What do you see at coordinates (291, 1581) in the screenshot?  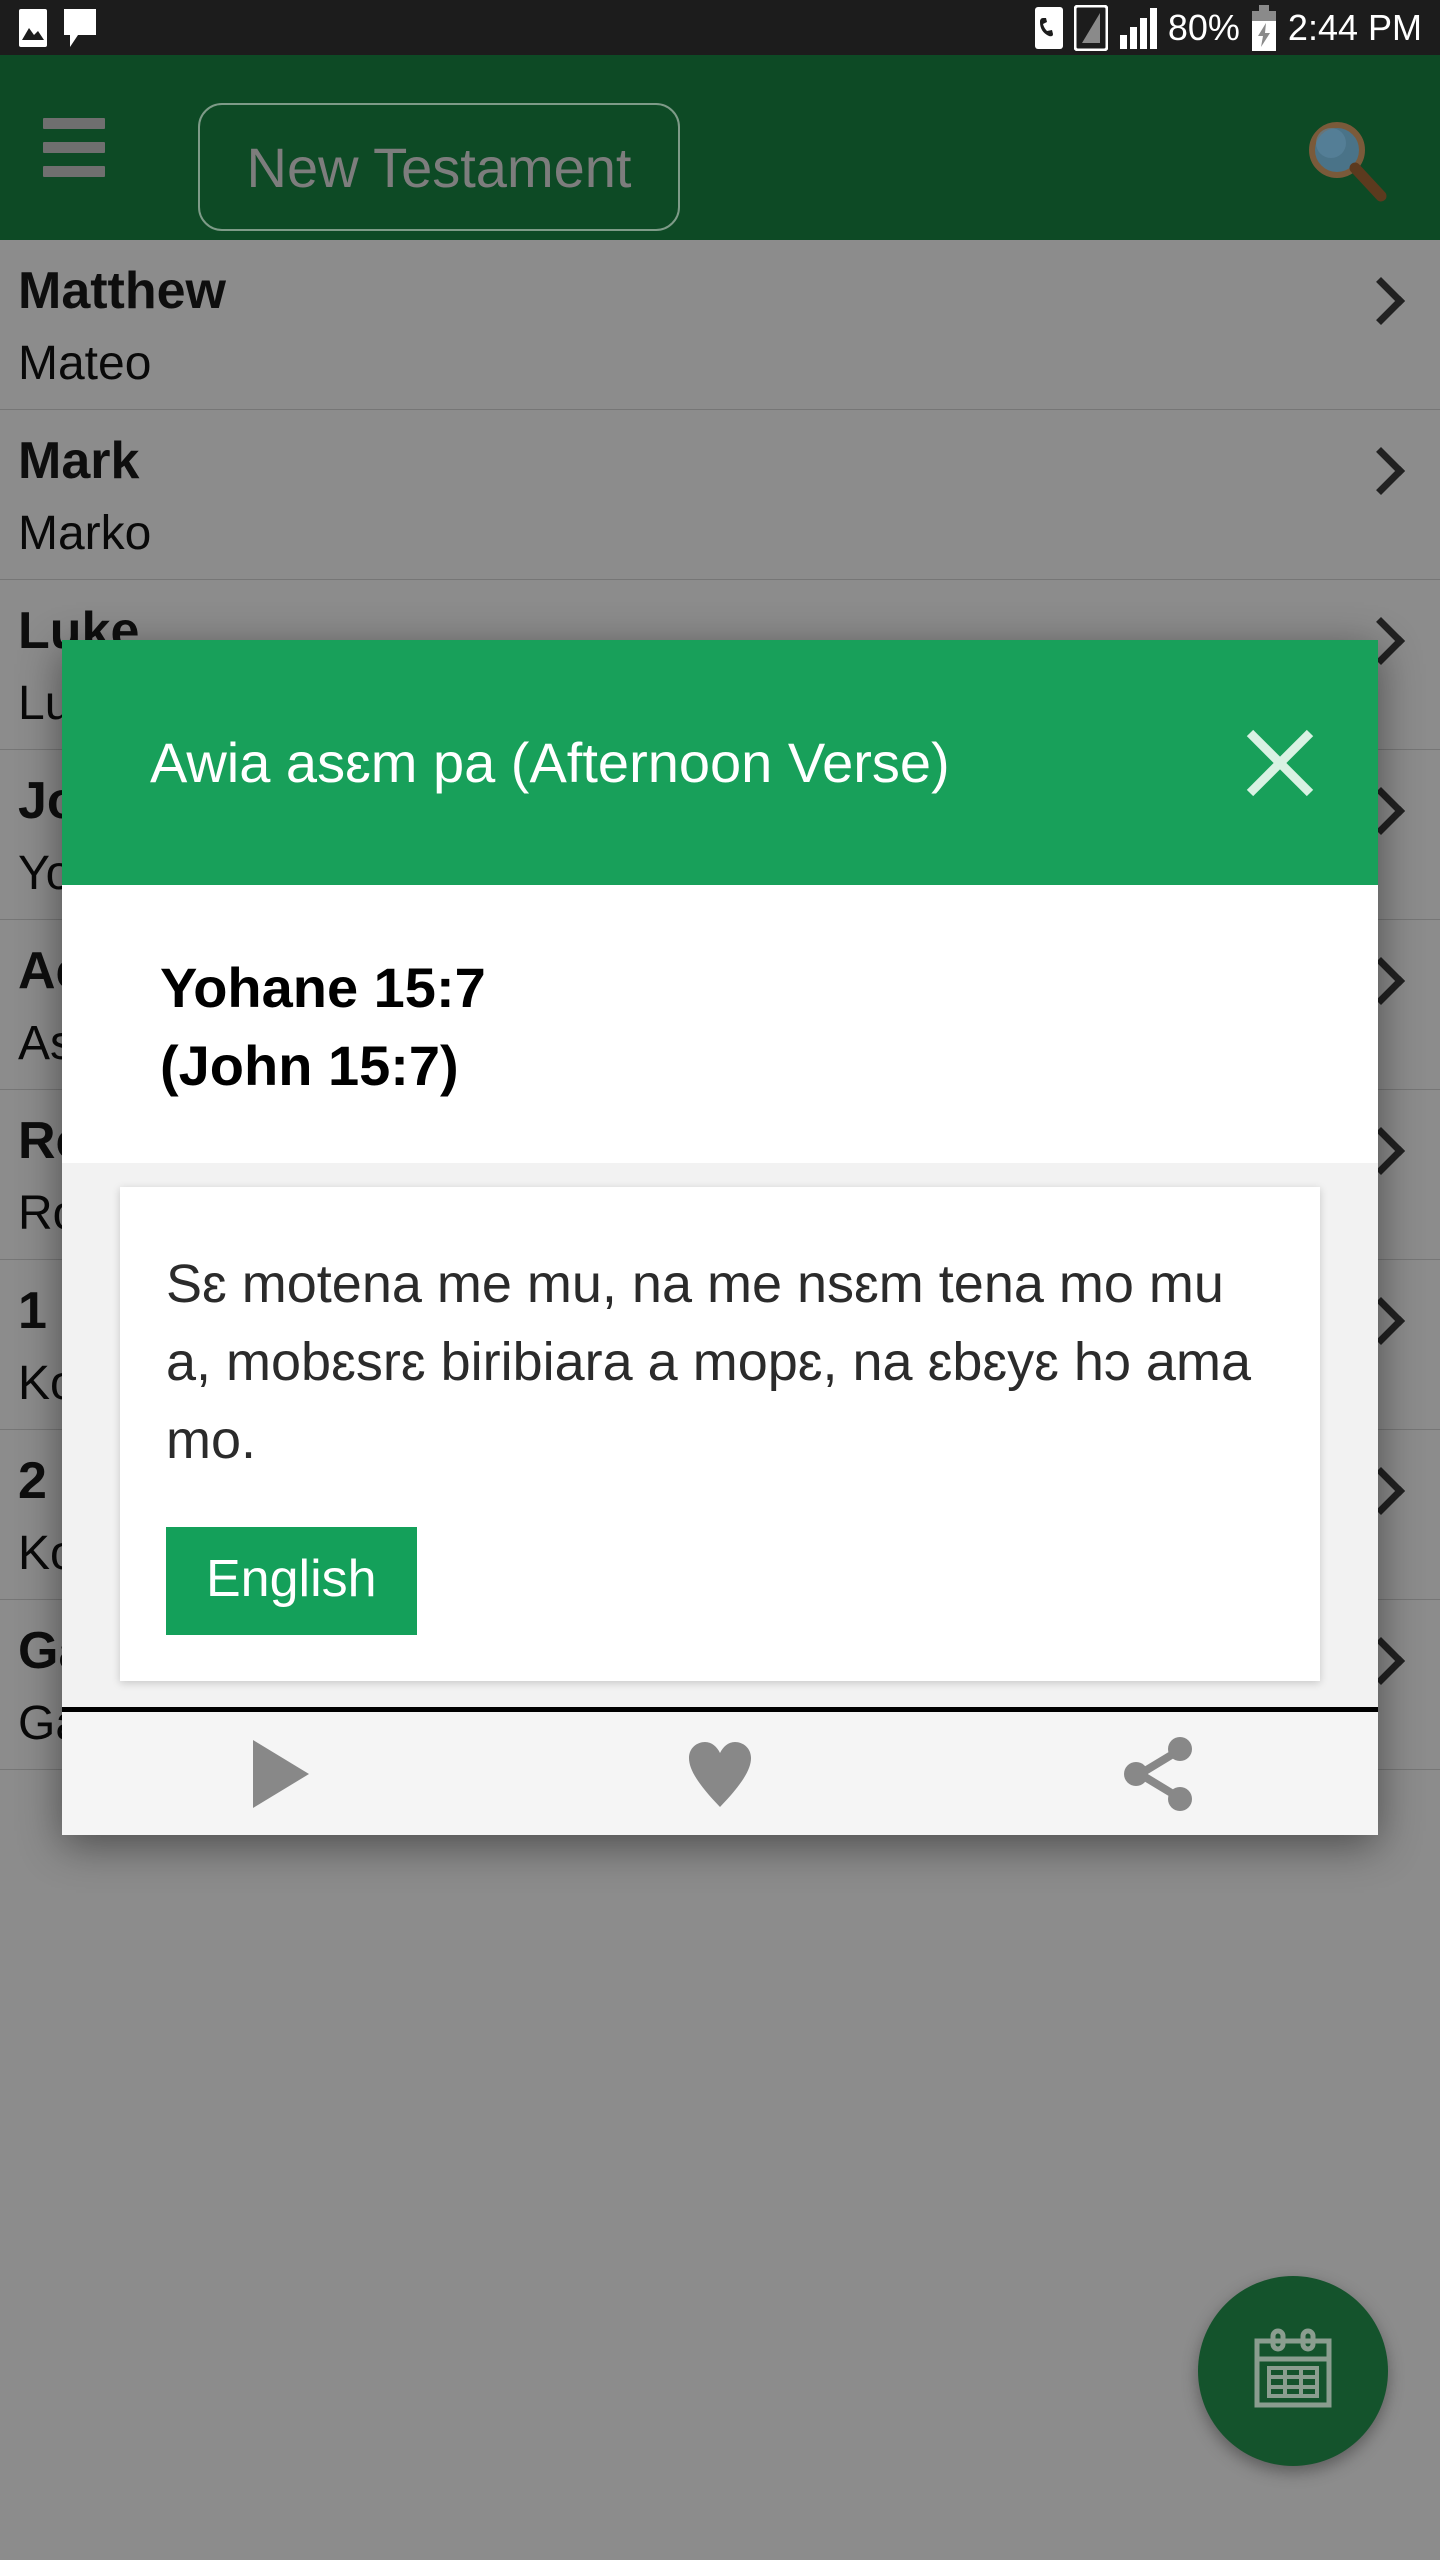 I see `translate-to-english-button: English` at bounding box center [291, 1581].